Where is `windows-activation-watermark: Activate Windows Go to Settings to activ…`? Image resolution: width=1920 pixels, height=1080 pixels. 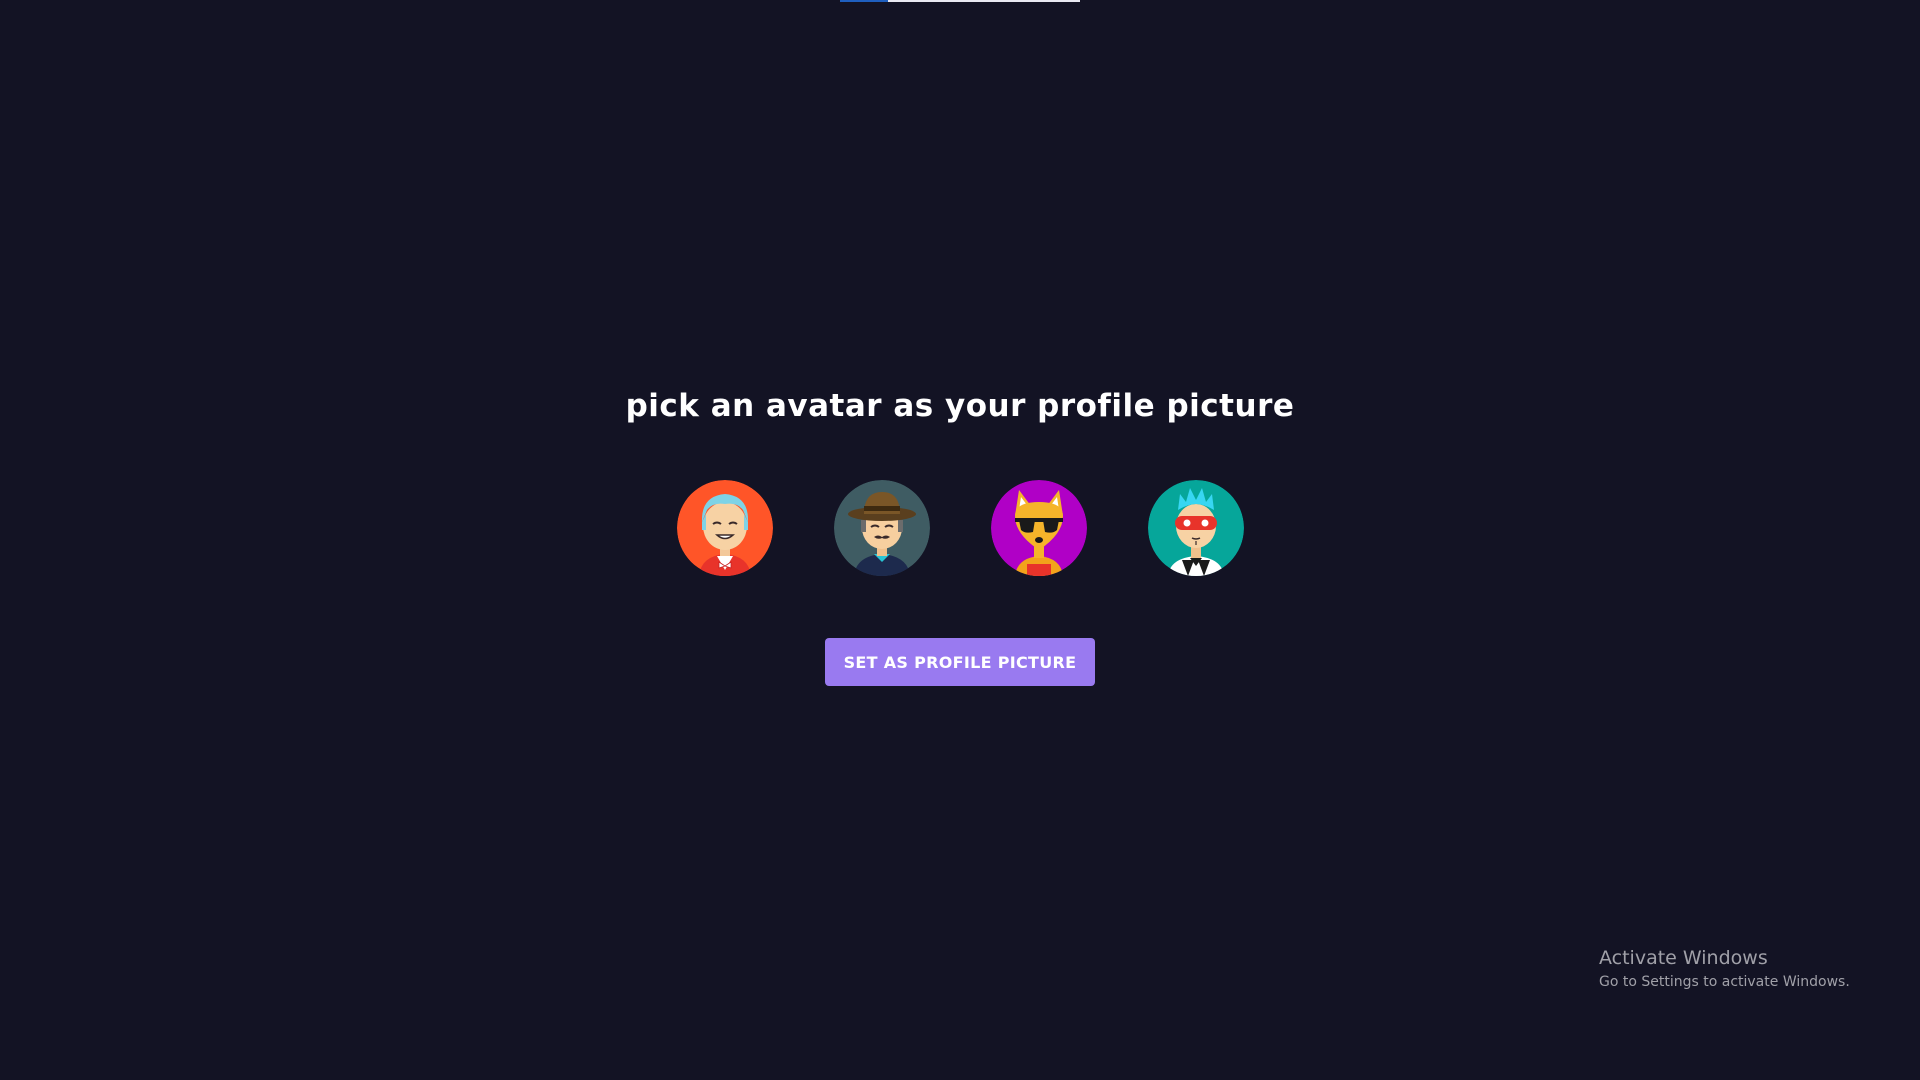 windows-activation-watermark: Activate Windows Go to Settings to activ… is located at coordinates (1724, 968).